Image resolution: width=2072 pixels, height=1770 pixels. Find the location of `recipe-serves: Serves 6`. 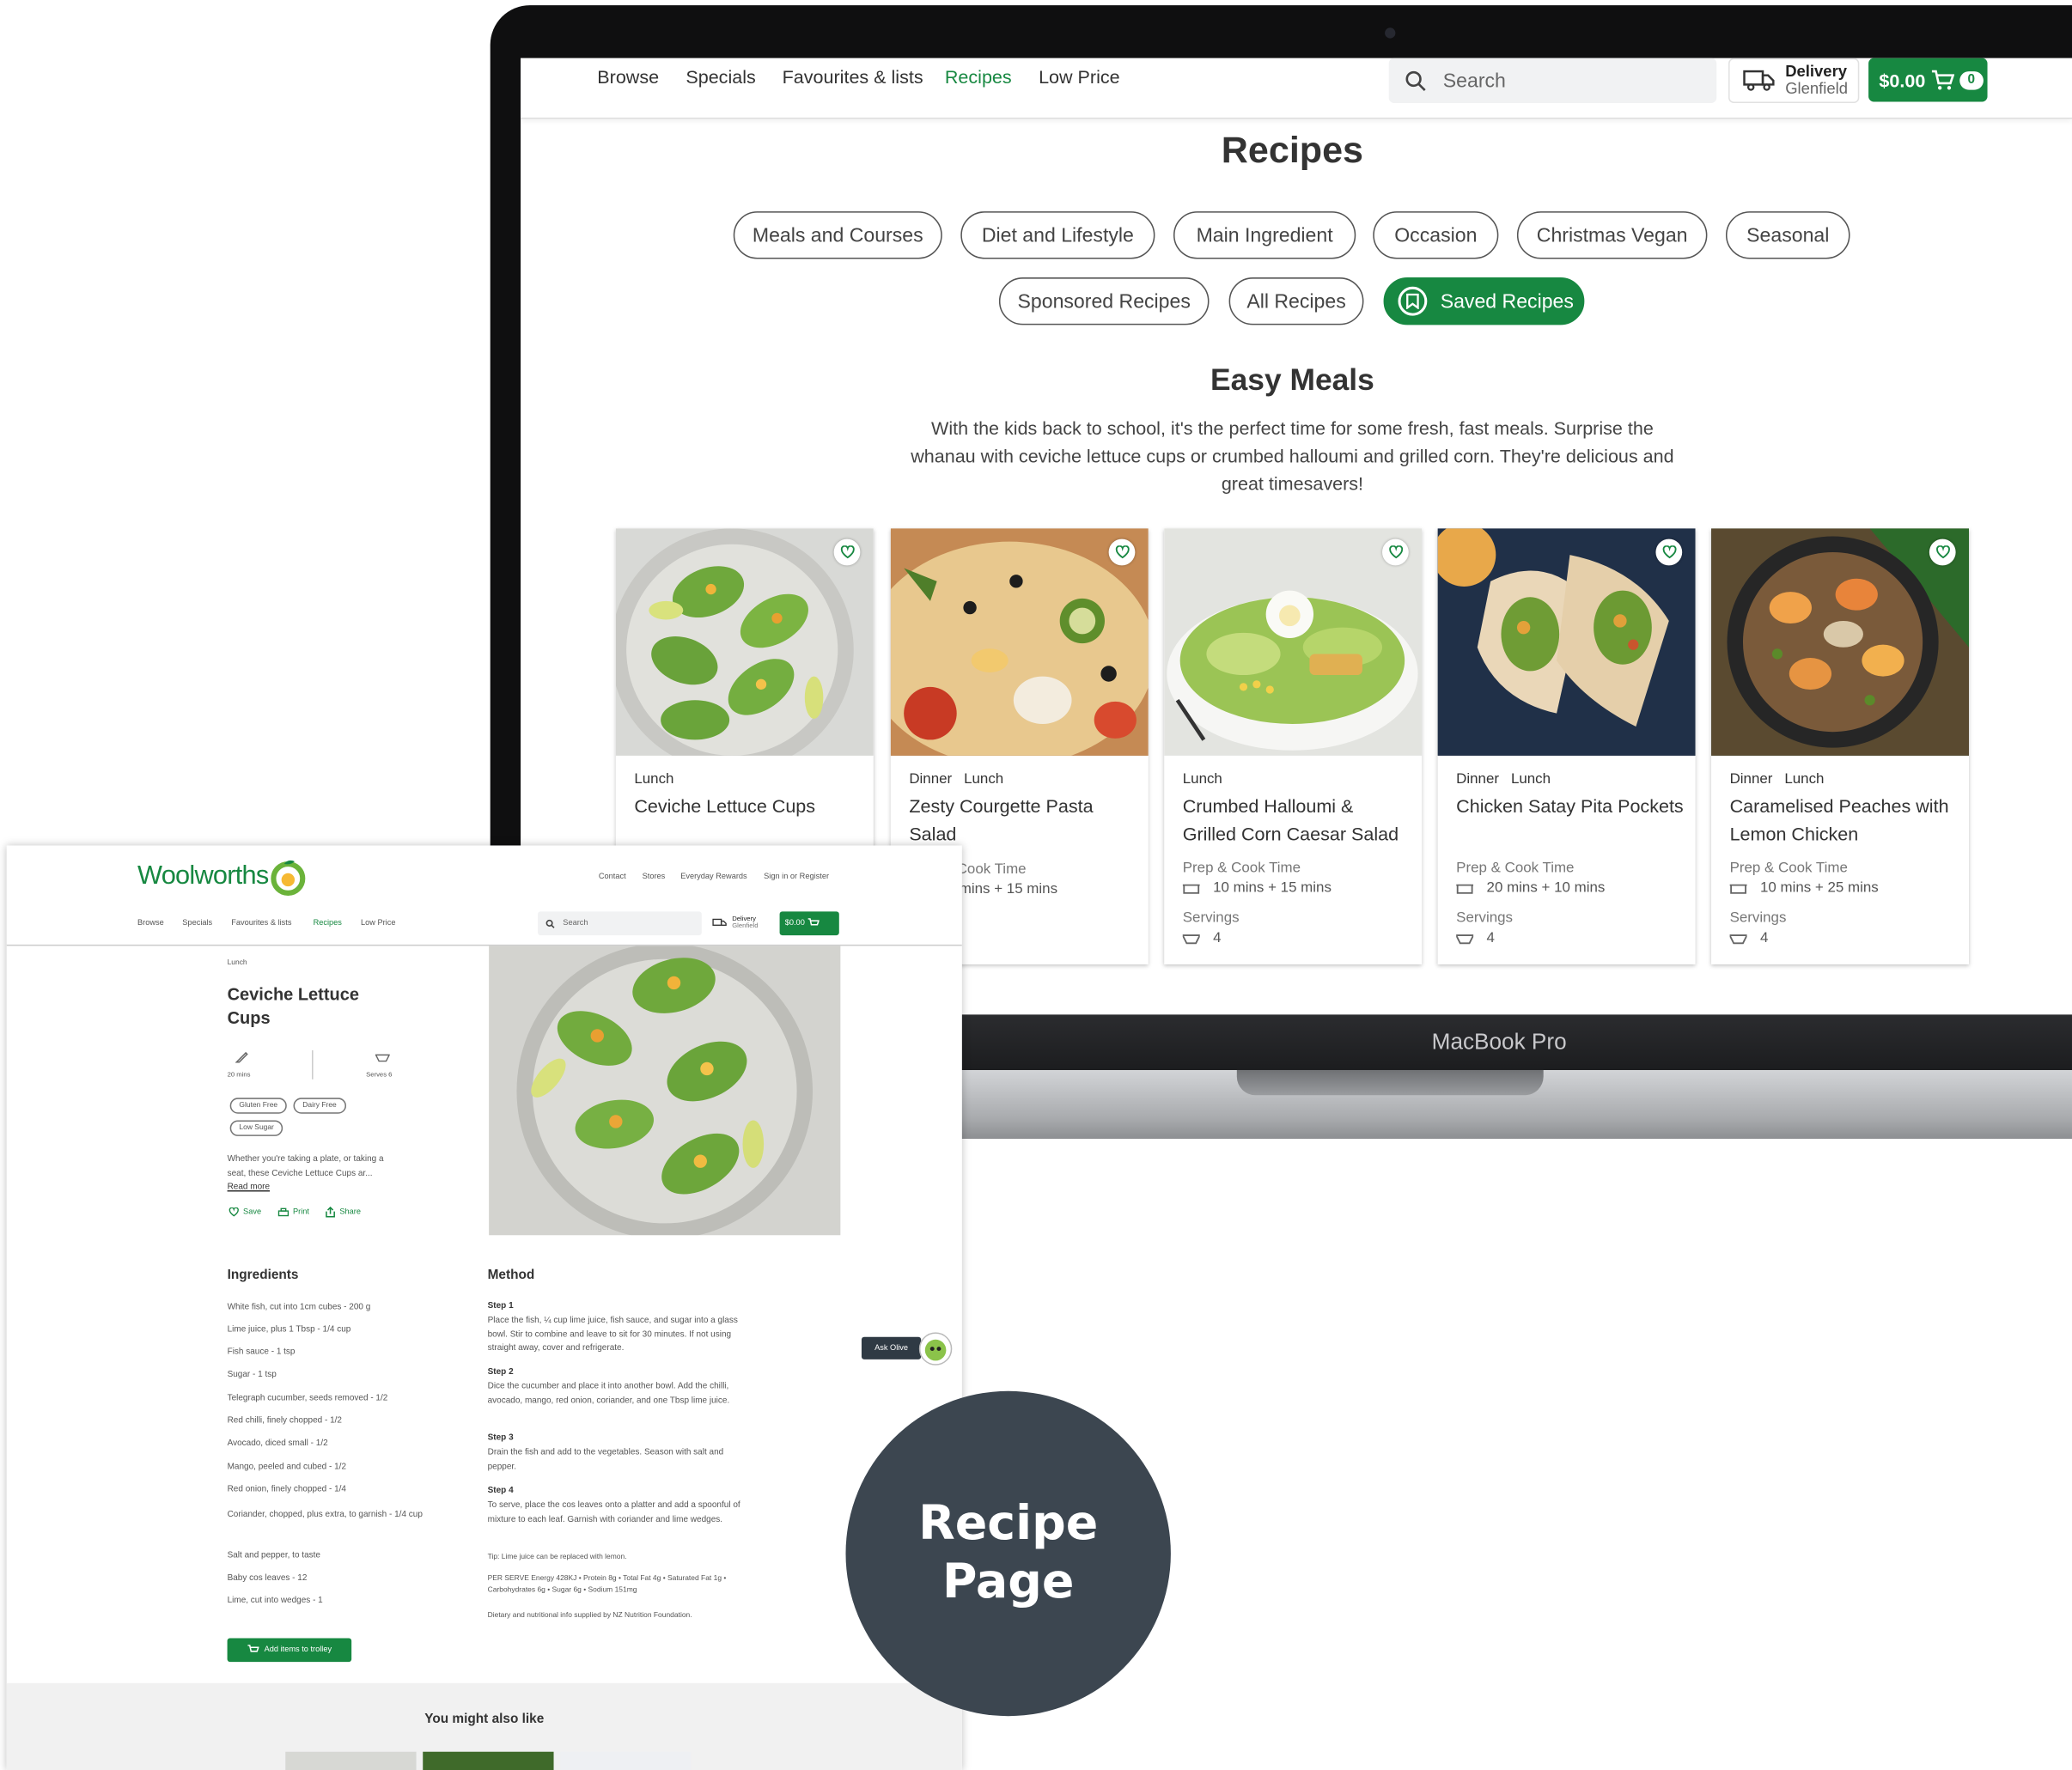

recipe-serves: Serves 6 is located at coordinates (379, 1075).